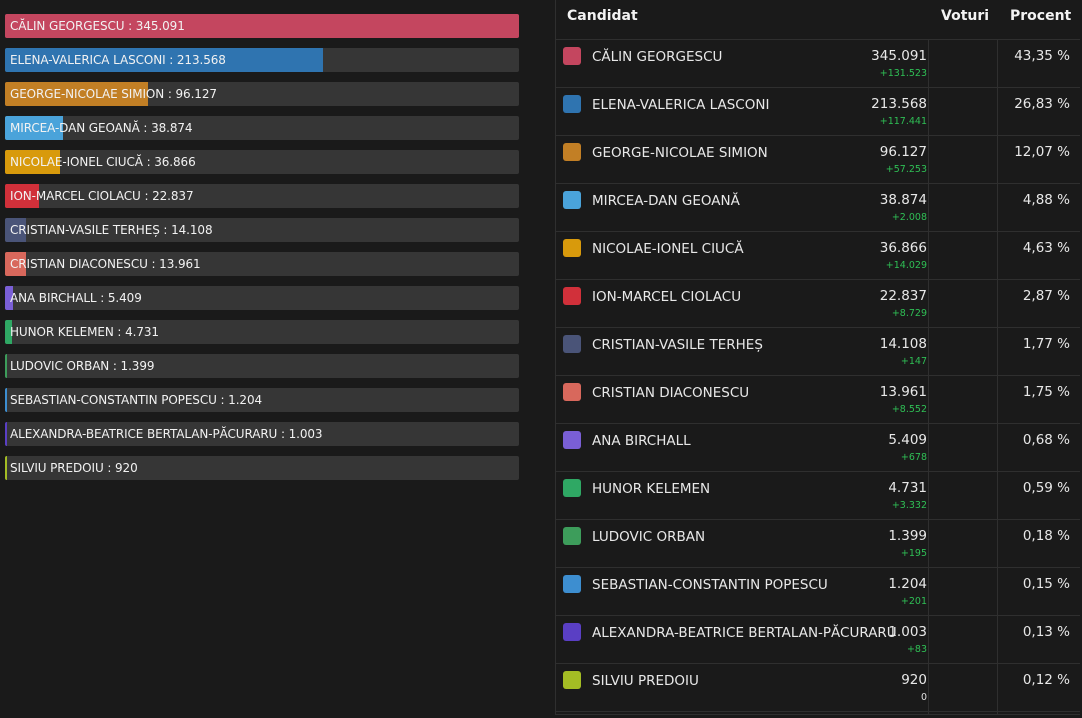 This screenshot has width=1082, height=718. Describe the element at coordinates (818, 688) in the screenshot. I see `table-row: SILVIU PREDOIU 920 0 0,12 %` at that location.